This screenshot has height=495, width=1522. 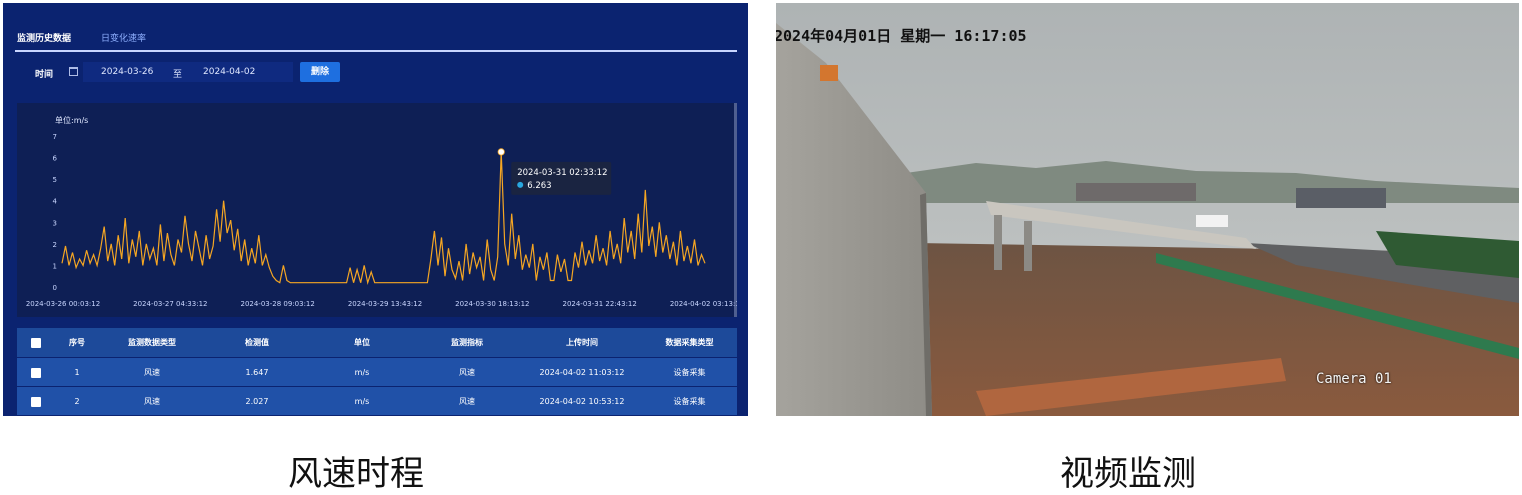 I want to click on date-range-picker: 2024-03-26 至 2024-04-02, so click(x=188, y=72).